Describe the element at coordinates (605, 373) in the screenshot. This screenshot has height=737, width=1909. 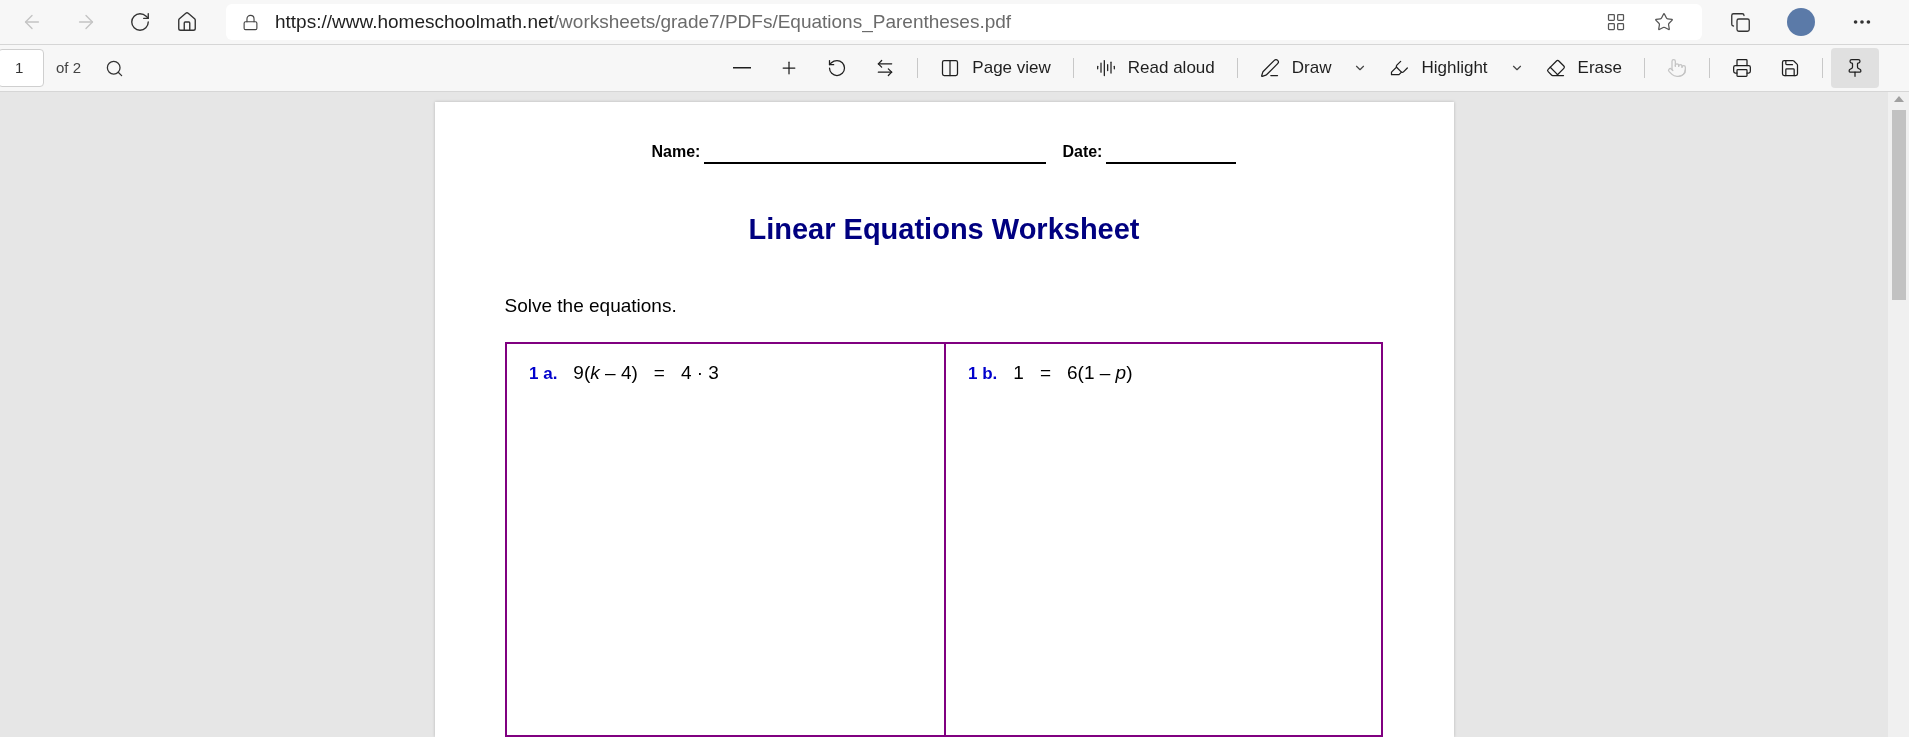
I see `equation-text: 9(k – 4)` at that location.